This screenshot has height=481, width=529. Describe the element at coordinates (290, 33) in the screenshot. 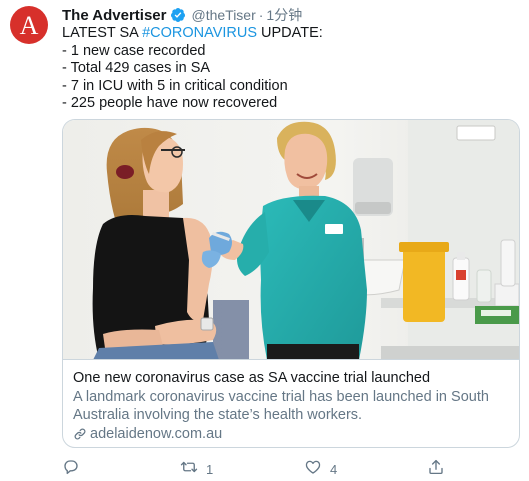

I see `headline-suffix: UPDATE:` at that location.